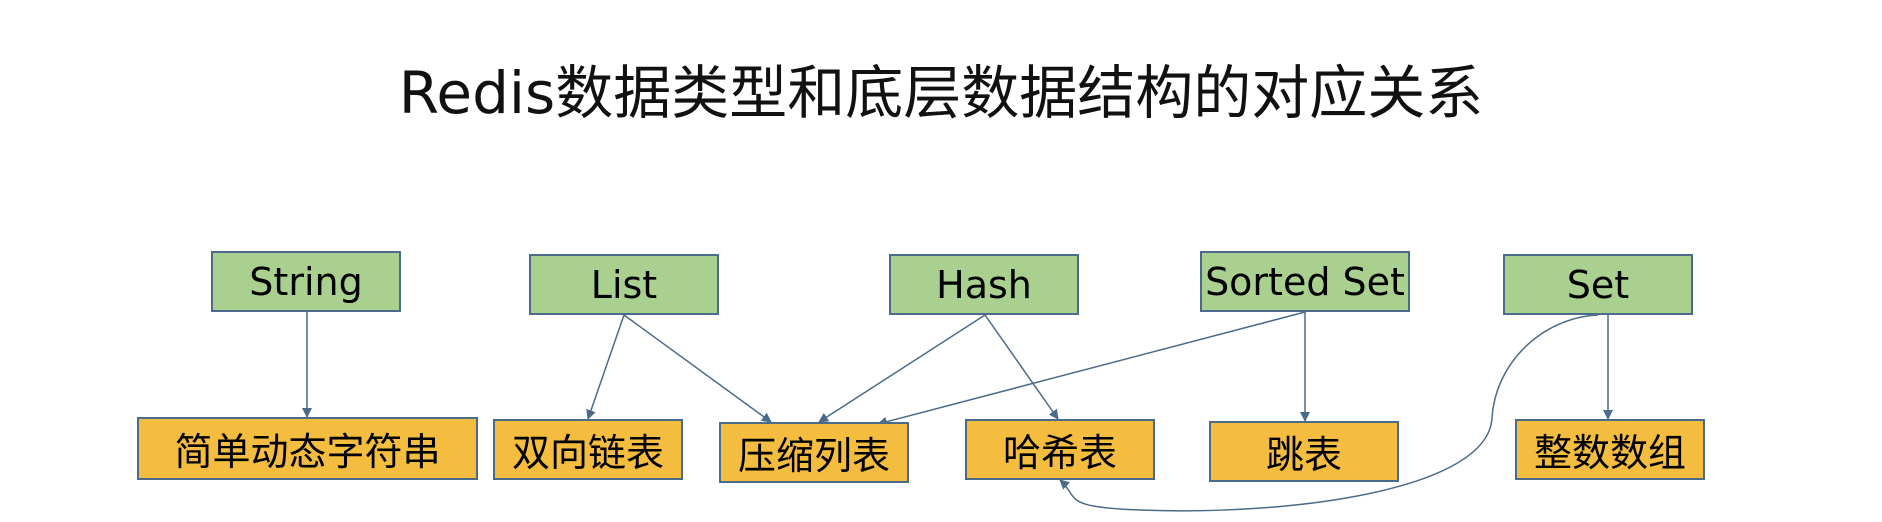 Image resolution: width=1882 pixels, height=522 pixels. I want to click on struct-node-doubly-linked-list: 双向链表, so click(588, 449).